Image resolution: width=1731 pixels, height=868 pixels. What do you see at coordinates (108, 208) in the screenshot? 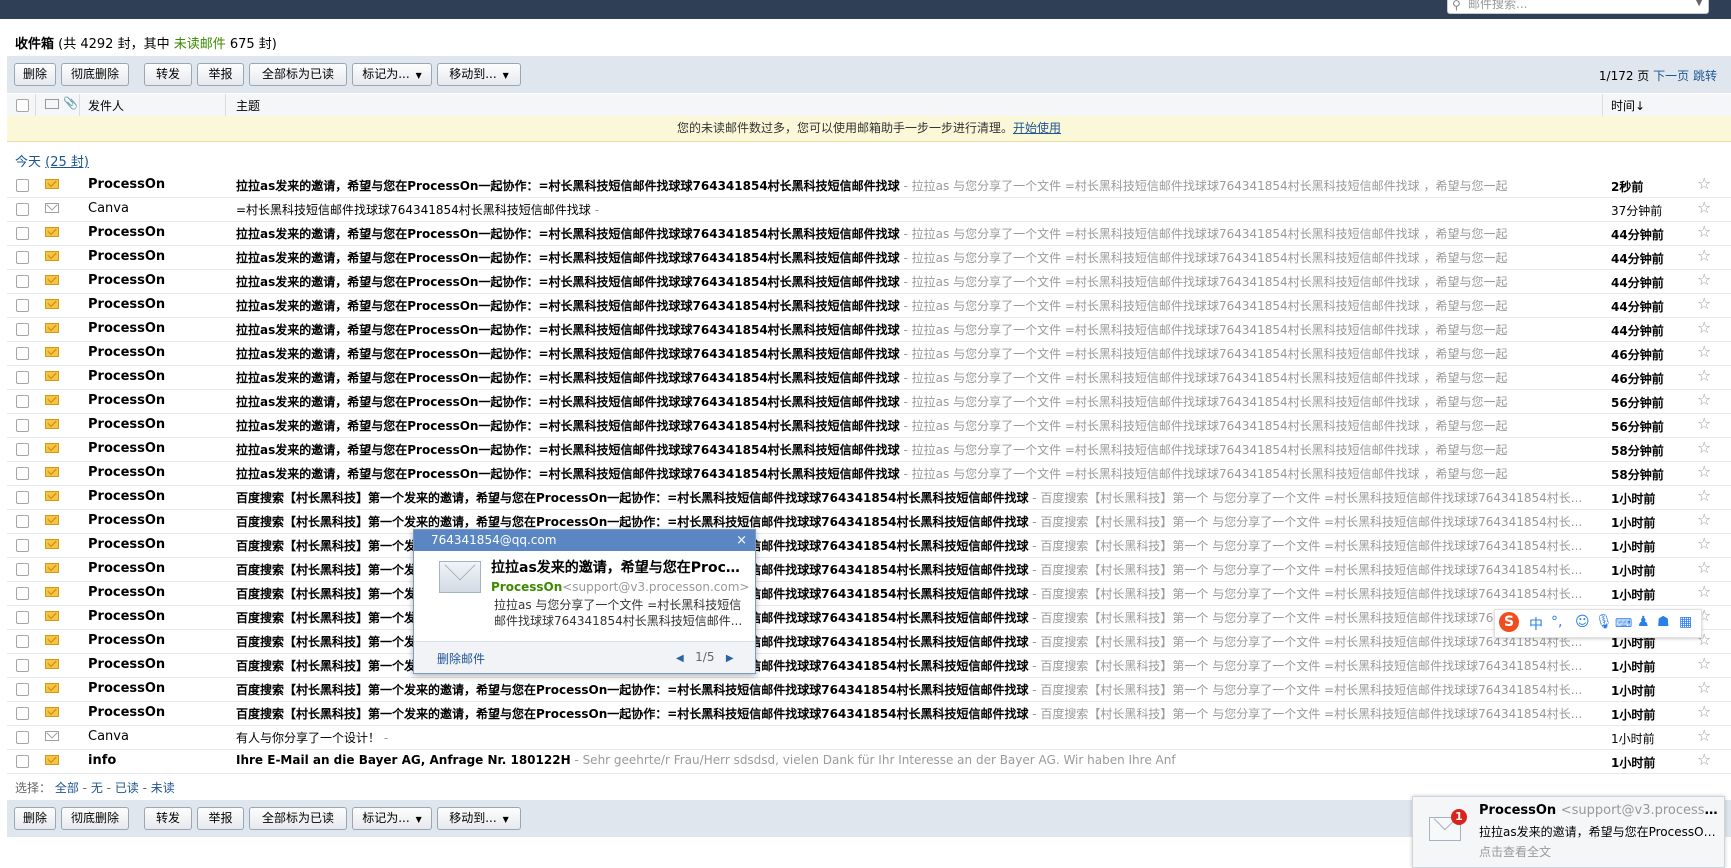
I see `email-sender: Canva` at bounding box center [108, 208].